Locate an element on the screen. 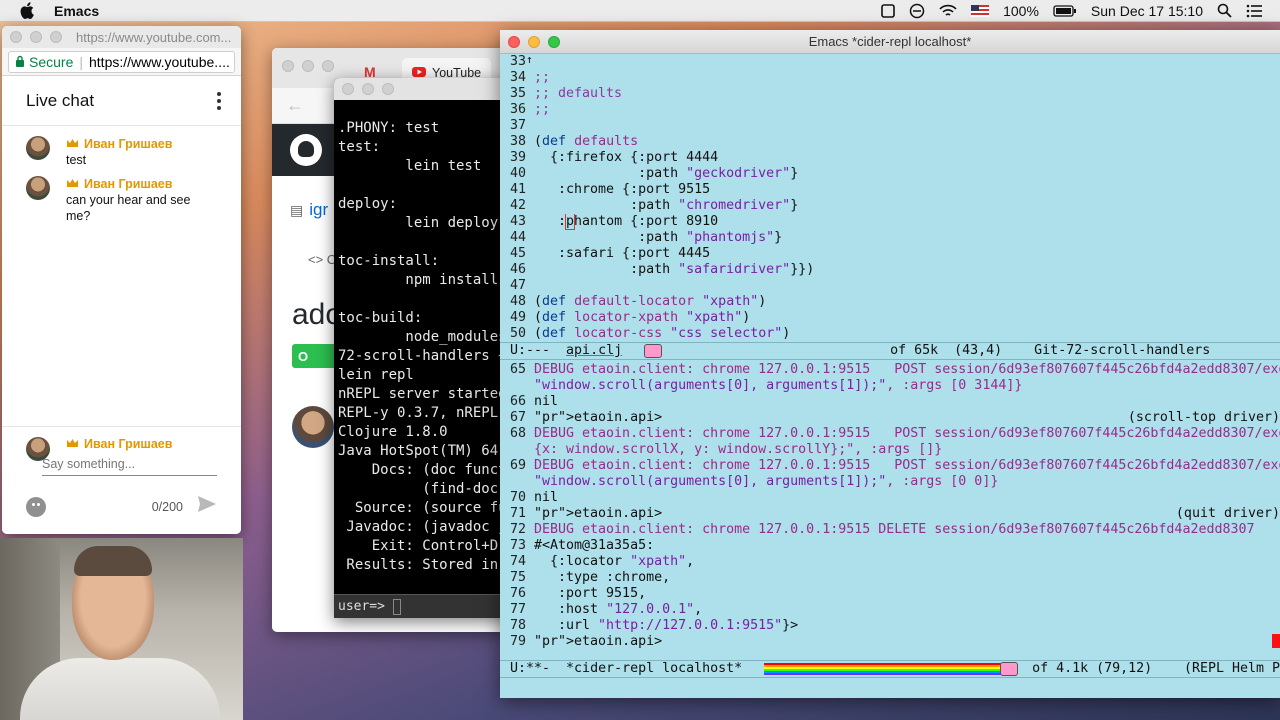 The image size is (1280, 720). repl-line: 71 "pr">etaoin.api> (quit driver) is located at coordinates (890, 514).